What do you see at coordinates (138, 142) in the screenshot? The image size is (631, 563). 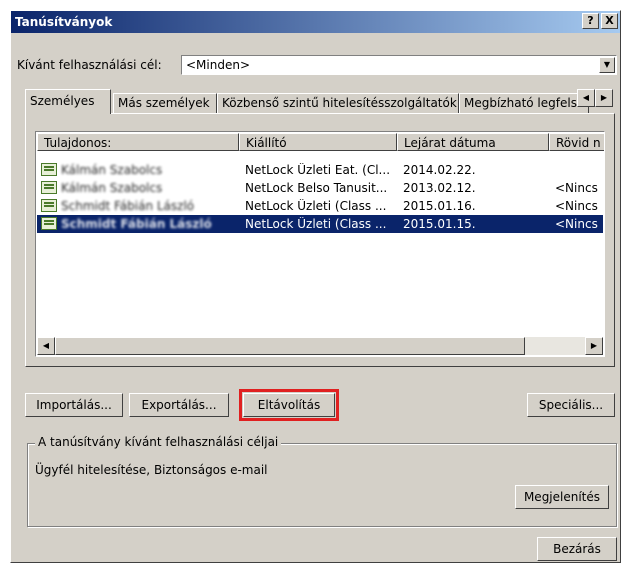 I see `column-owner: Tulajdonos:` at bounding box center [138, 142].